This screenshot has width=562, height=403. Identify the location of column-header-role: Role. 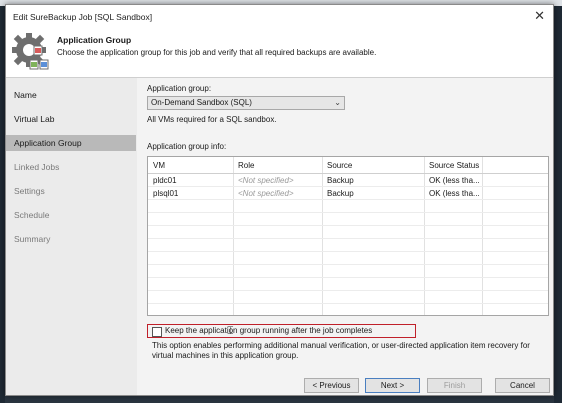
(246, 165).